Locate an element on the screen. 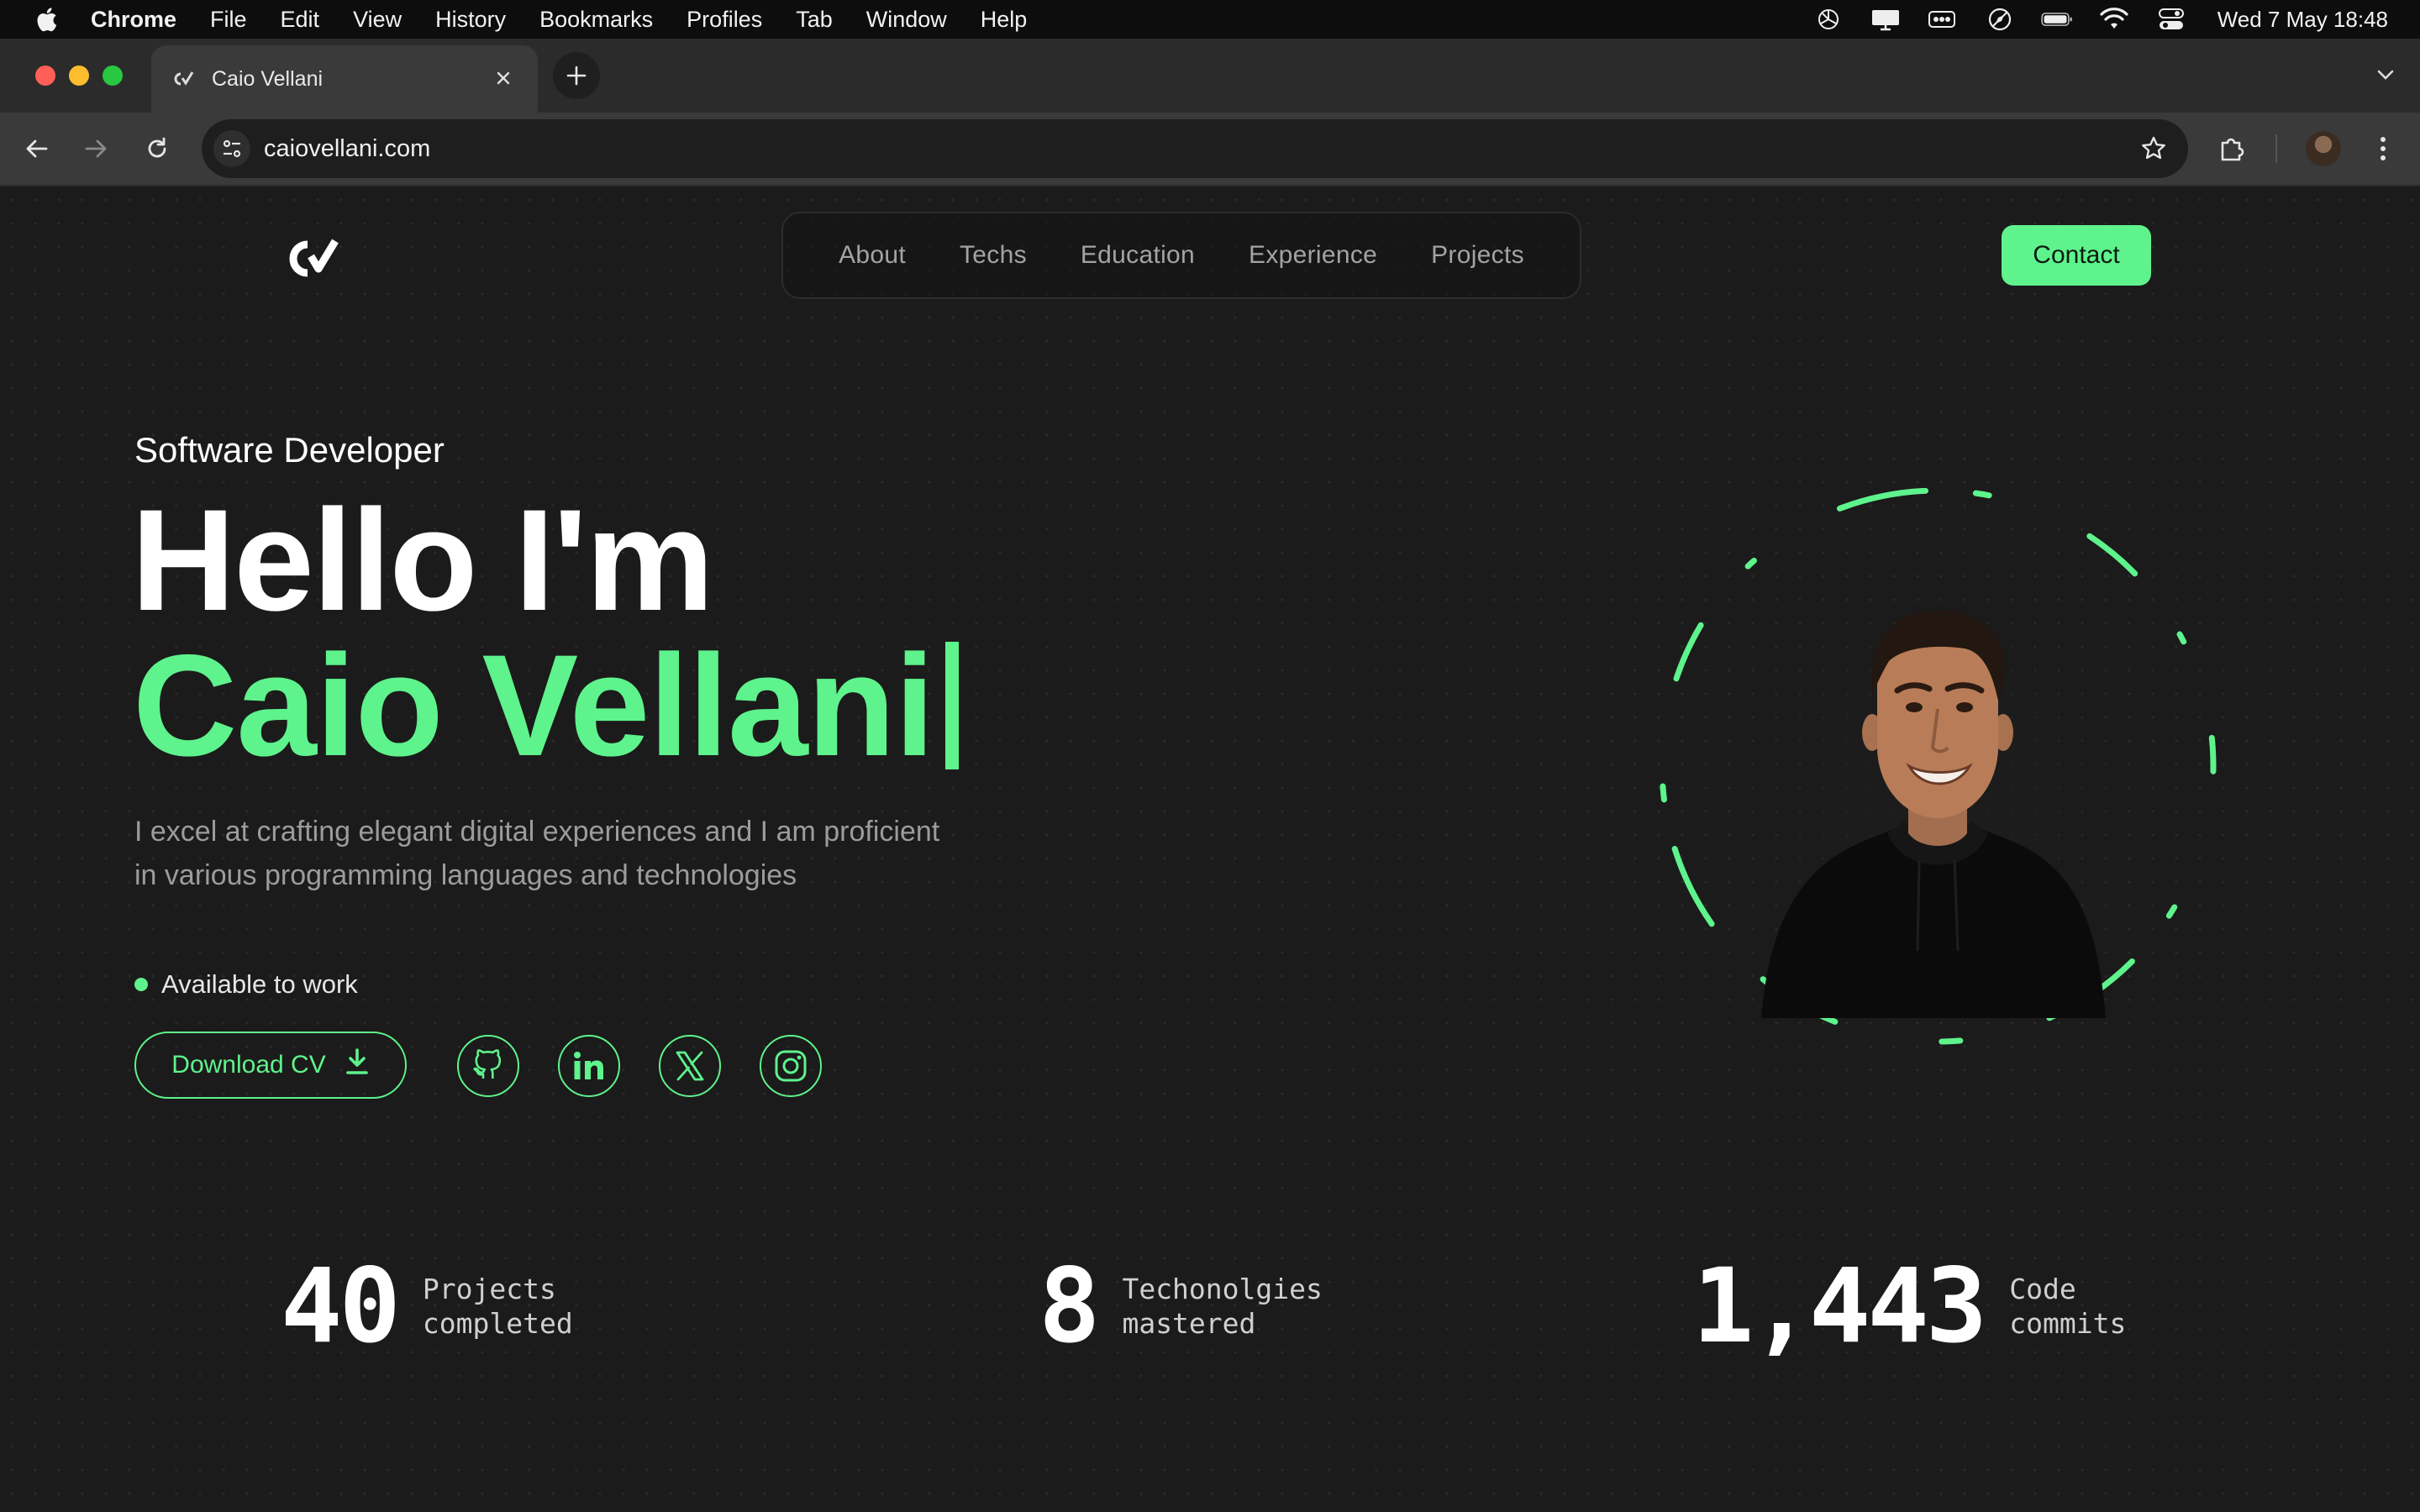 This screenshot has width=2420, height=1512. tab-caio-vellani: Caio Vellani is located at coordinates (344, 79).